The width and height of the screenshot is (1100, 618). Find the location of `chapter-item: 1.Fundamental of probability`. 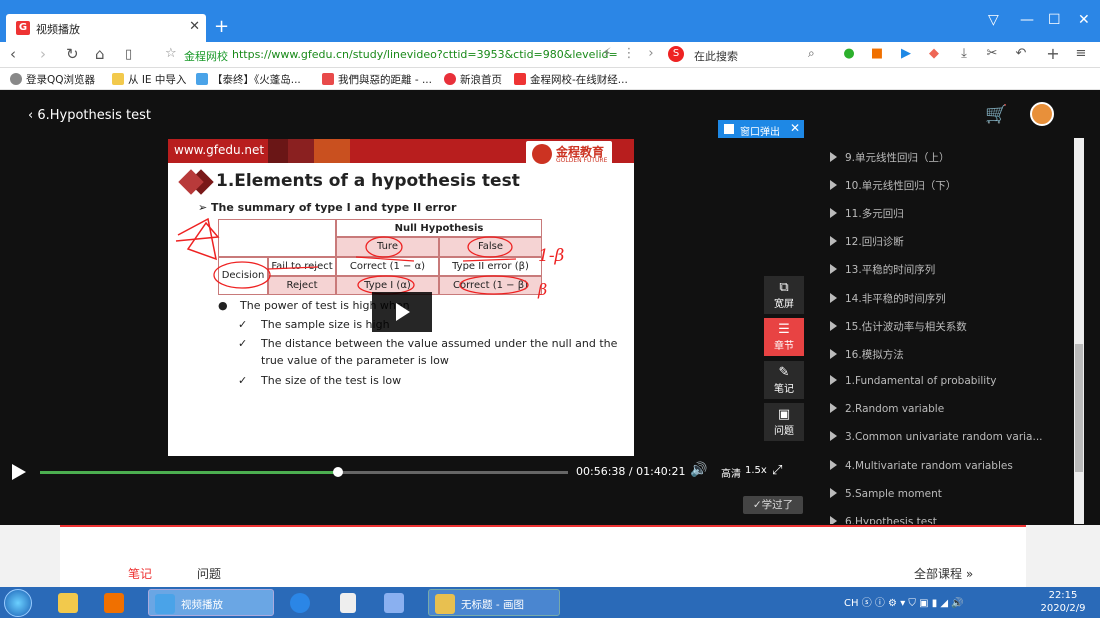

chapter-item: 1.Fundamental of probability is located at coordinates (913, 385).